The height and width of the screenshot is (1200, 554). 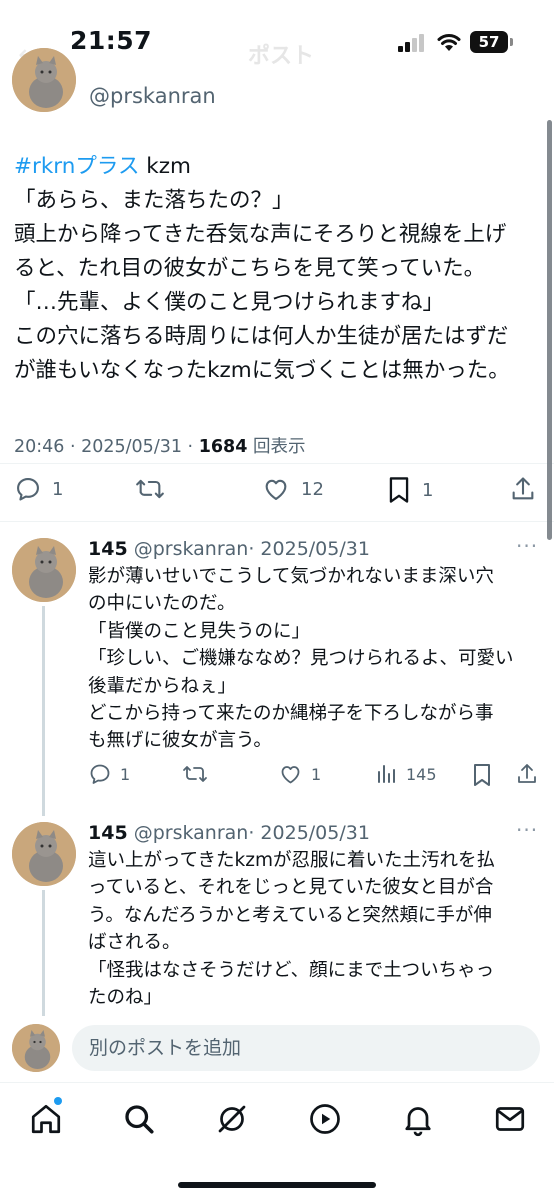 I want to click on reply-line: 「怪我はなさそうだけど、顔にまで土ついちゃっ, so click(x=291, y=970).